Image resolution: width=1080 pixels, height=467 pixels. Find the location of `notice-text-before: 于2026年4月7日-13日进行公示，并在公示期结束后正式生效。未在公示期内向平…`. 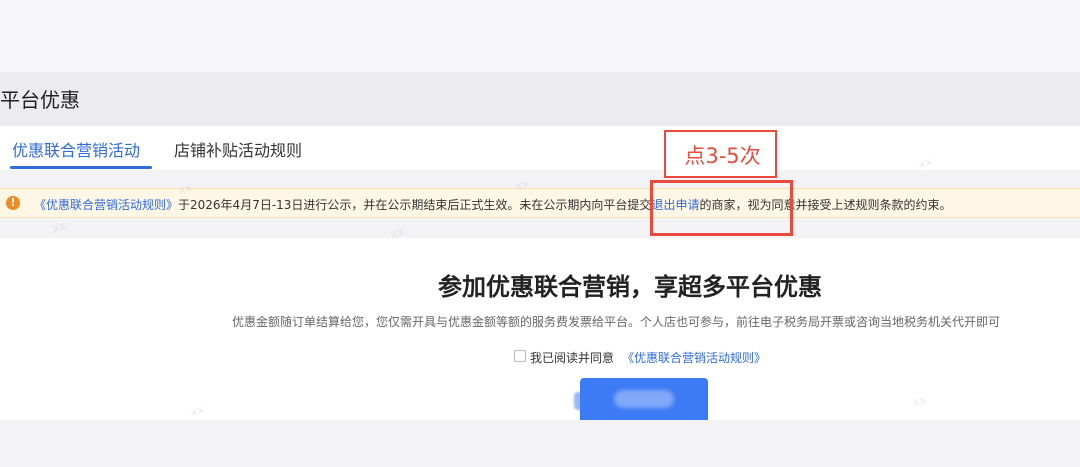

notice-text-before: 于2026年4月7日-13日进行公示，并在公示期结束后正式生效。未在公示期内向平… is located at coordinates (415, 205).